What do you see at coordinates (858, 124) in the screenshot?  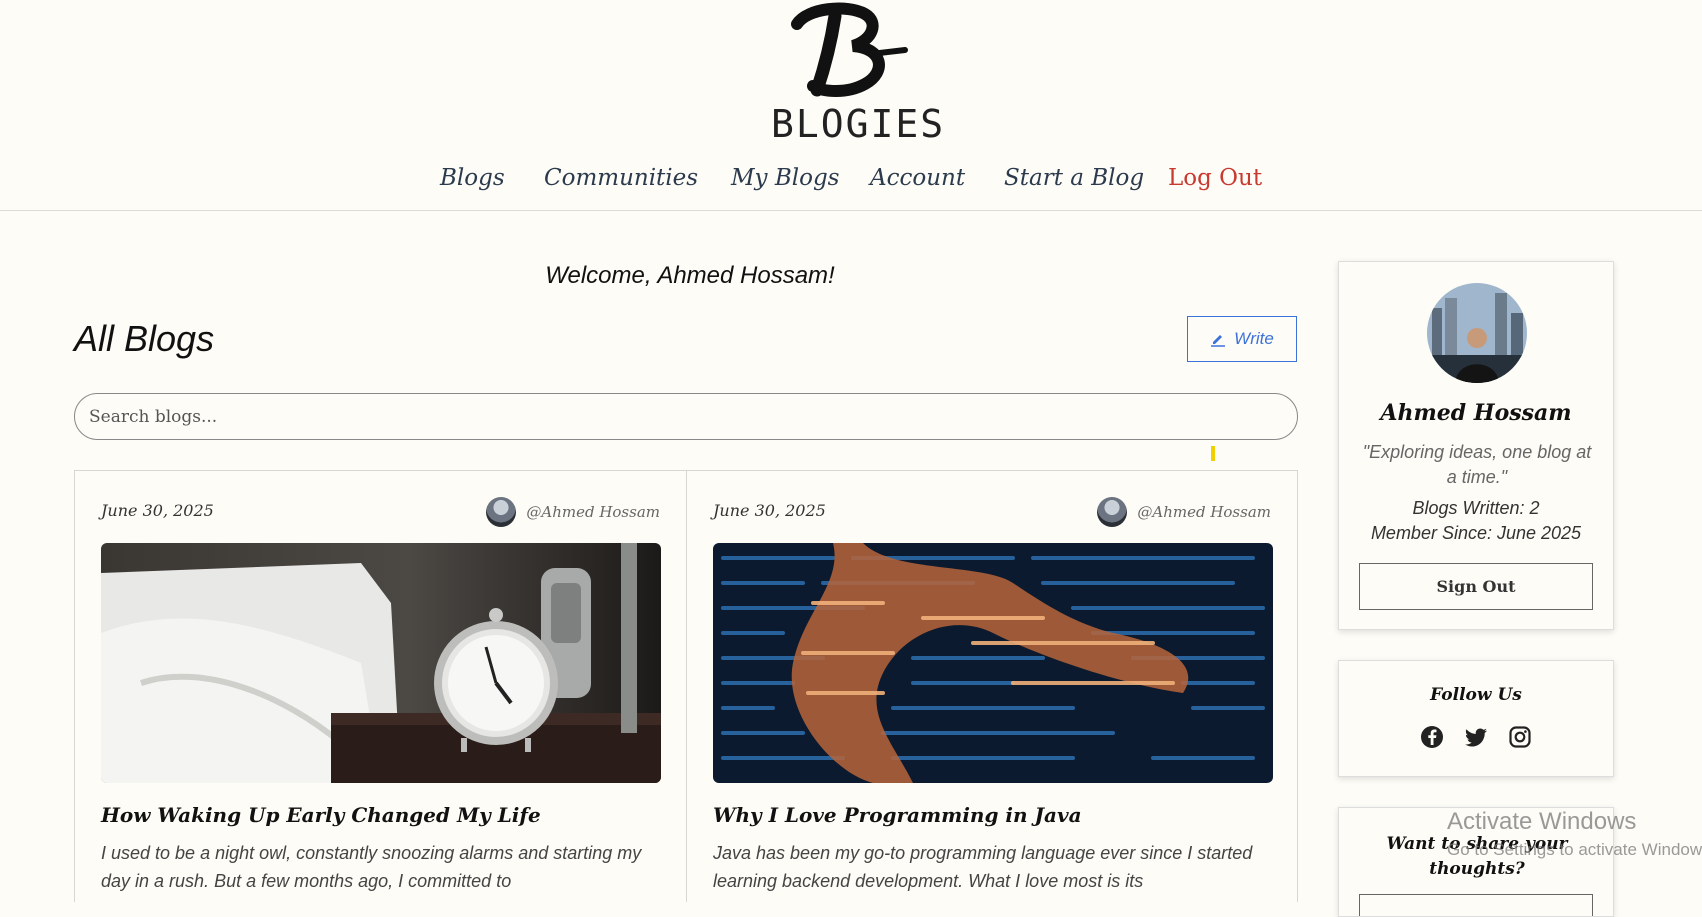 I see `logo-wordmark: BLOGIES` at bounding box center [858, 124].